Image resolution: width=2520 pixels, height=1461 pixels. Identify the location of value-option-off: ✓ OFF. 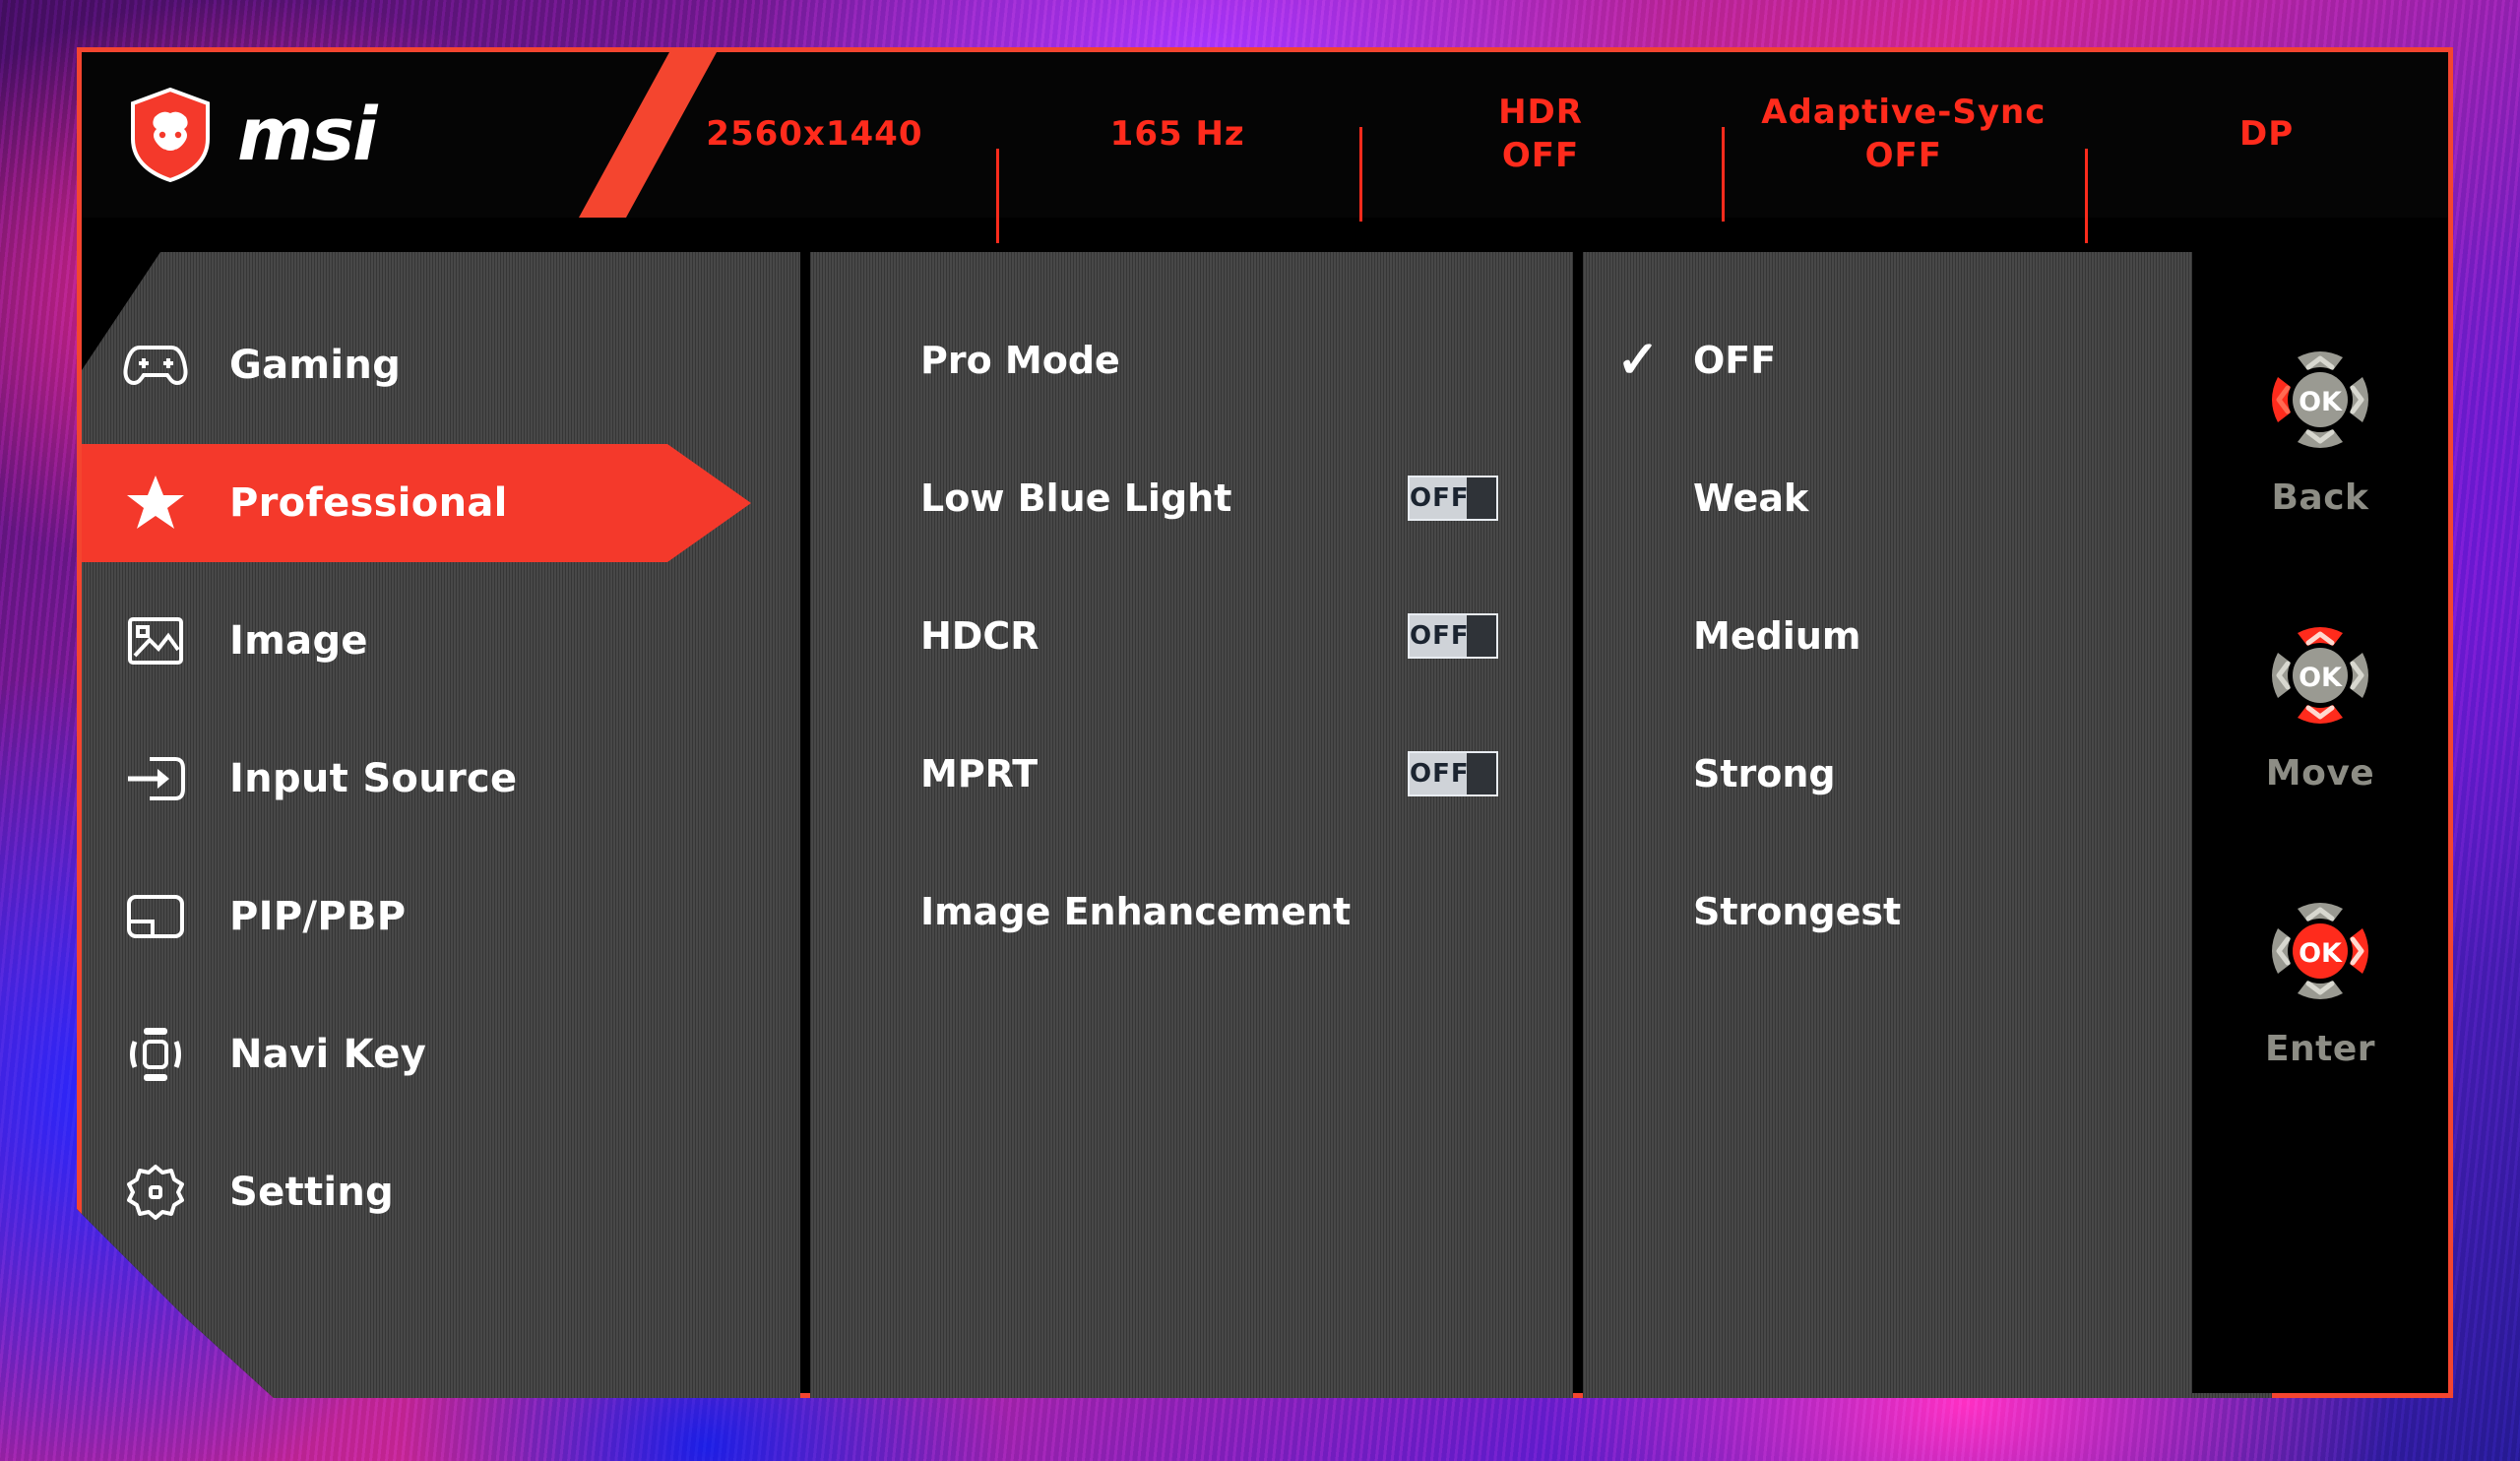
(1927, 360).